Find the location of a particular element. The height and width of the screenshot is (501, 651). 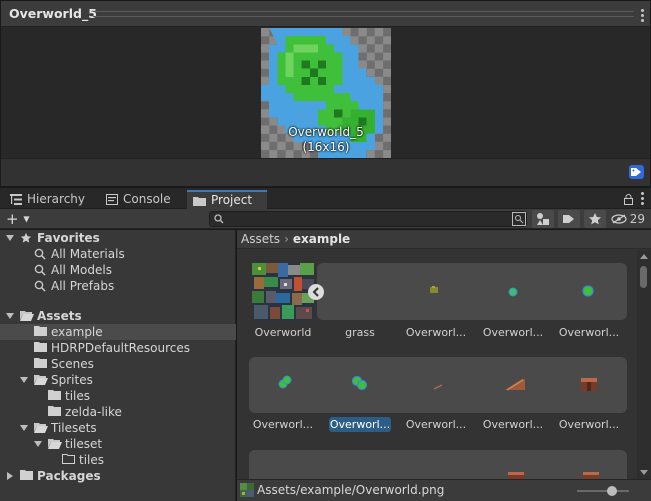

collapse-button is located at coordinates (316, 292).